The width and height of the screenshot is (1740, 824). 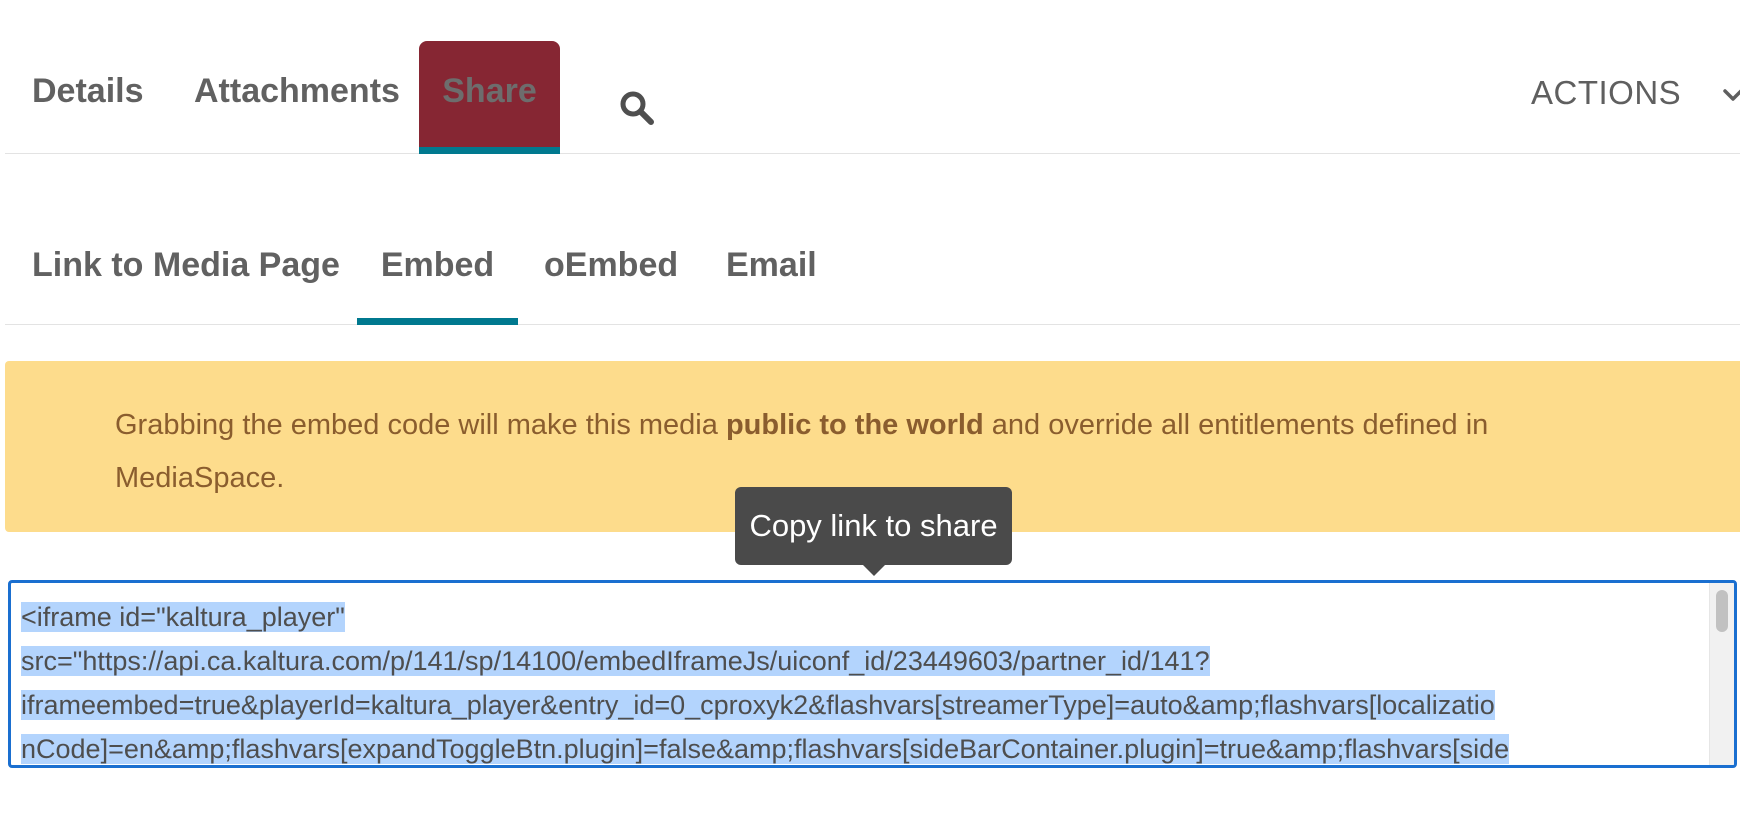 I want to click on tab-oembed: oEmbed, so click(x=611, y=265).